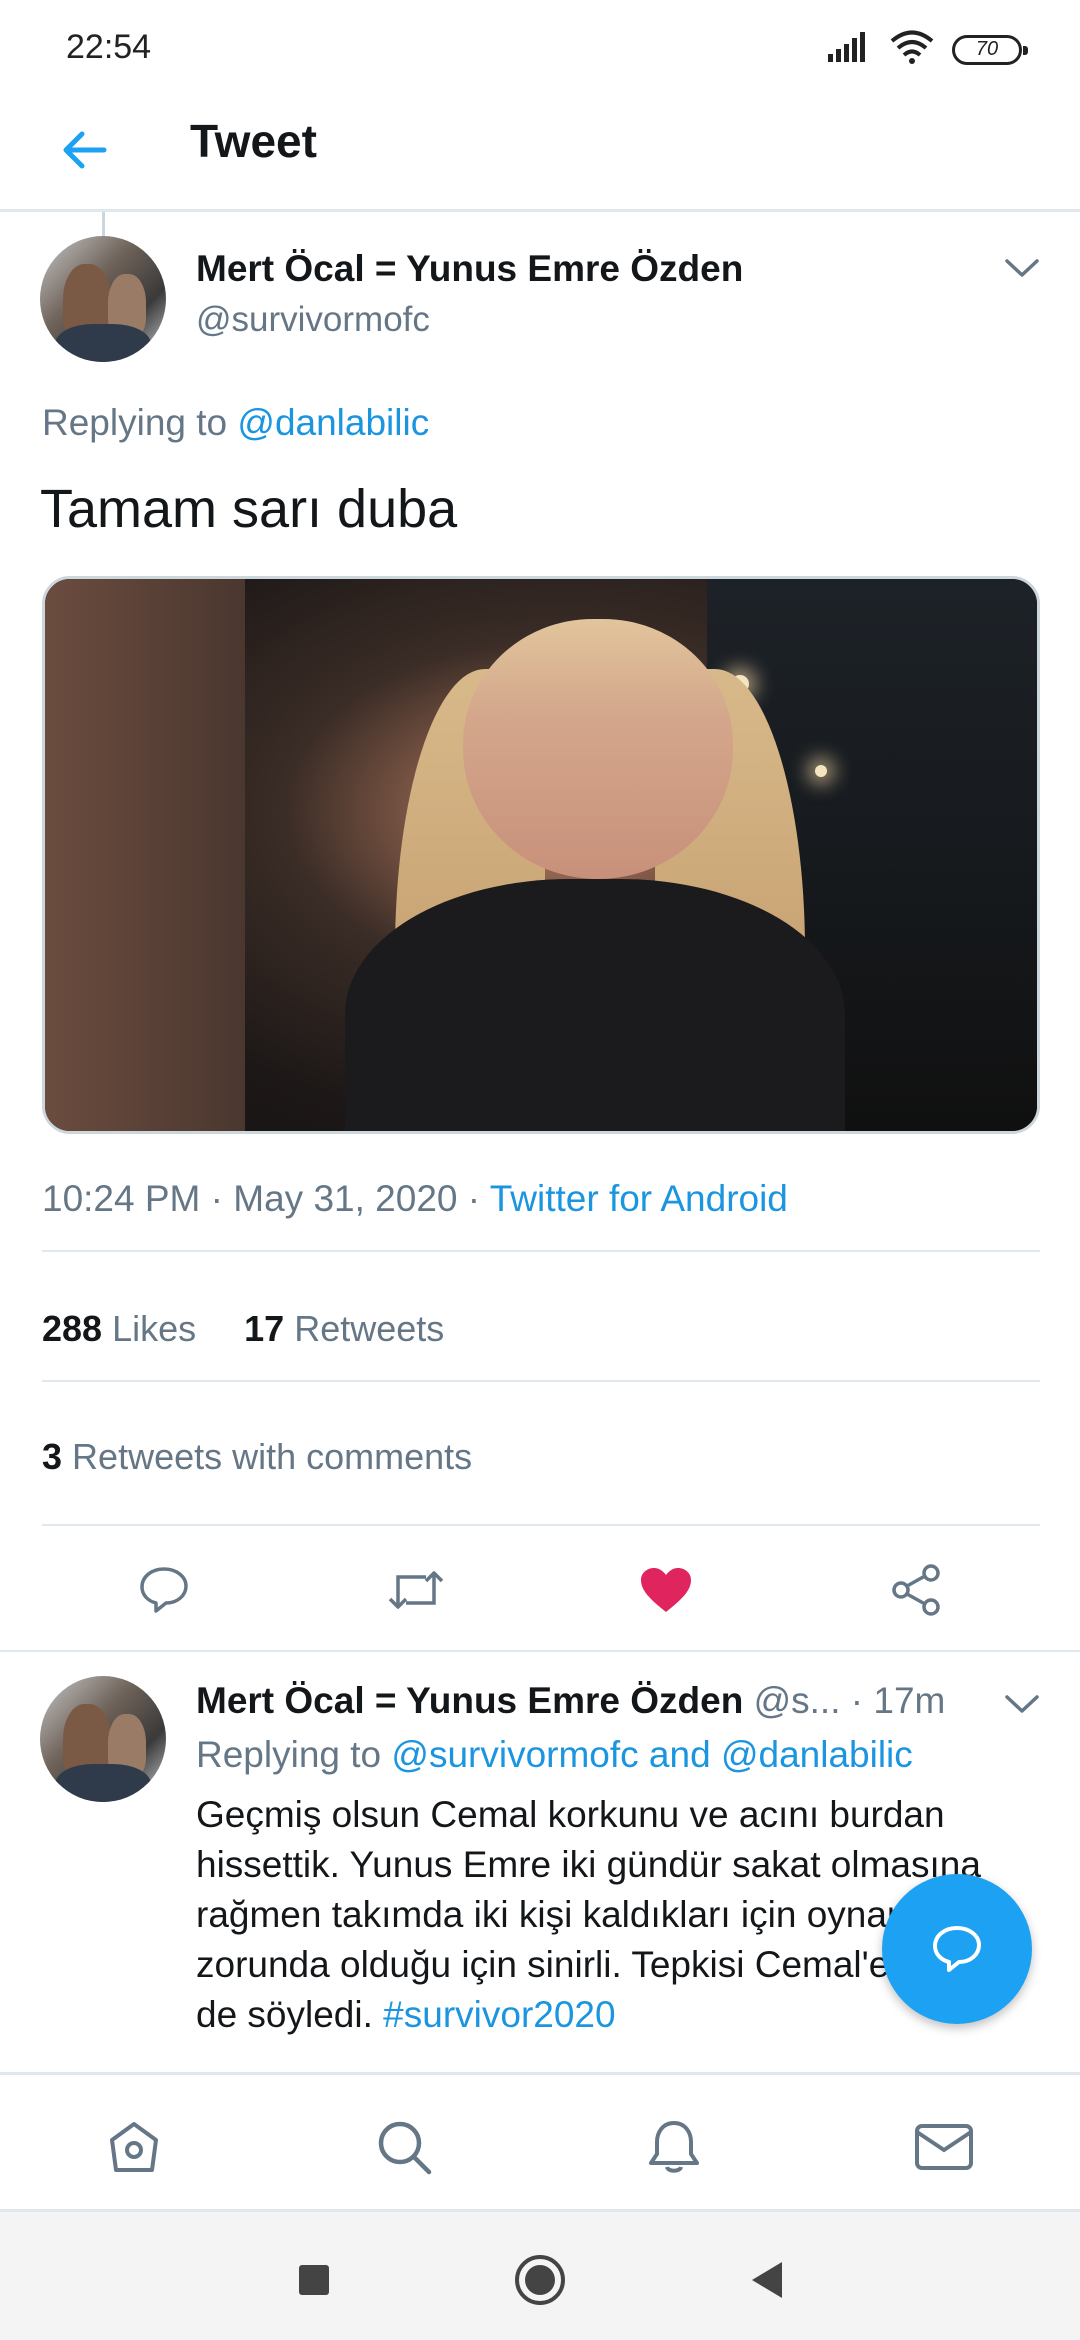  What do you see at coordinates (990, 49) in the screenshot?
I see `battery-icon: 70` at bounding box center [990, 49].